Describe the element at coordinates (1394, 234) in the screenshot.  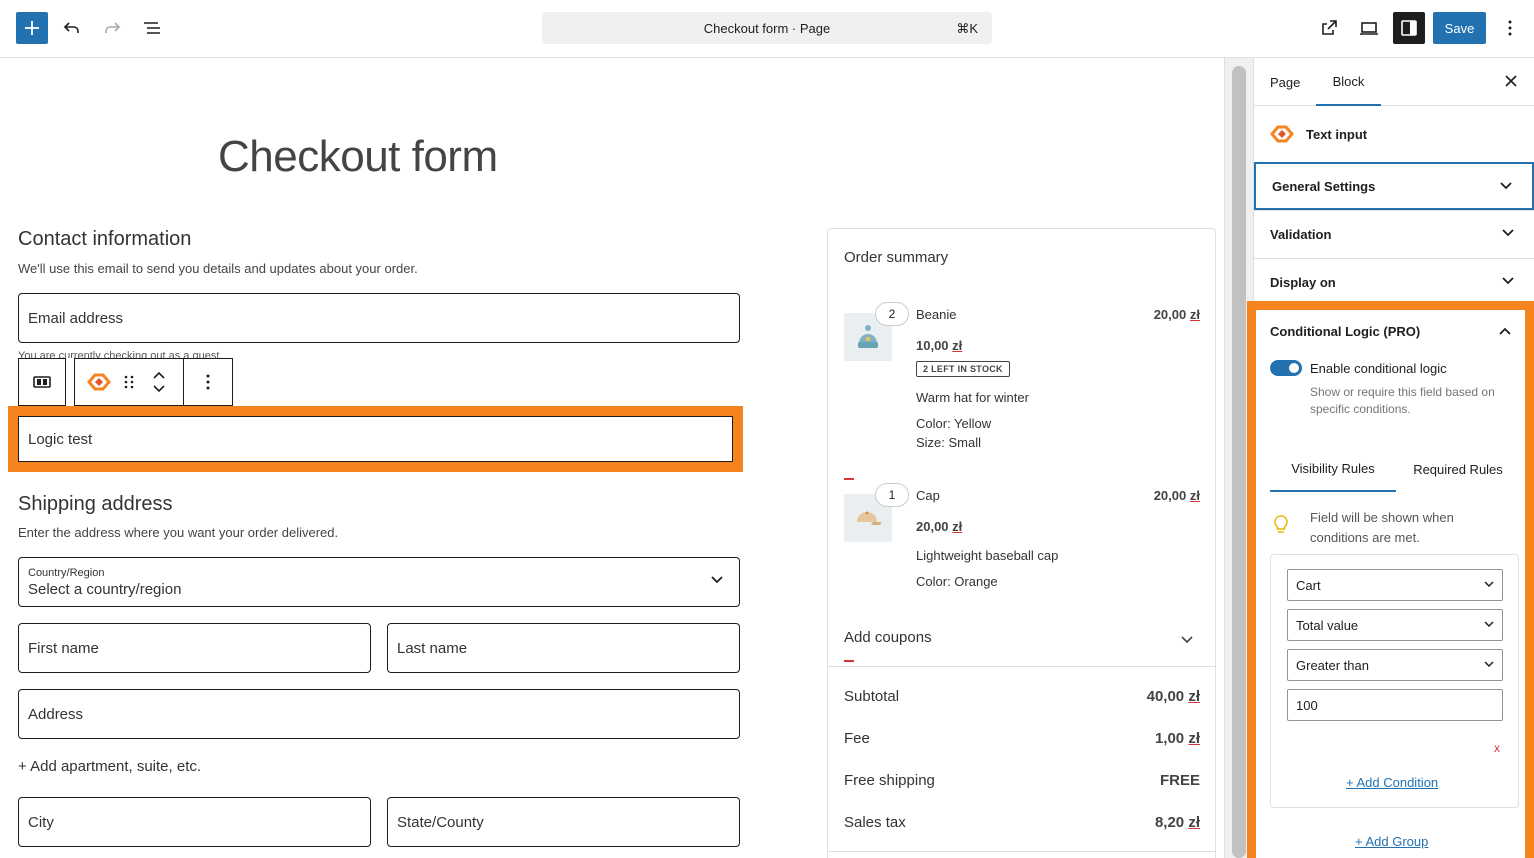
I see `panel-validation: Validation` at that location.